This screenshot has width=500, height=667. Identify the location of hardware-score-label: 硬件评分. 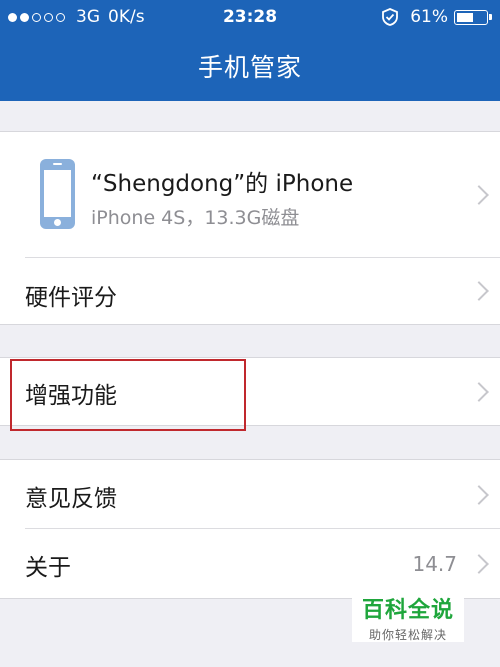
(71, 298).